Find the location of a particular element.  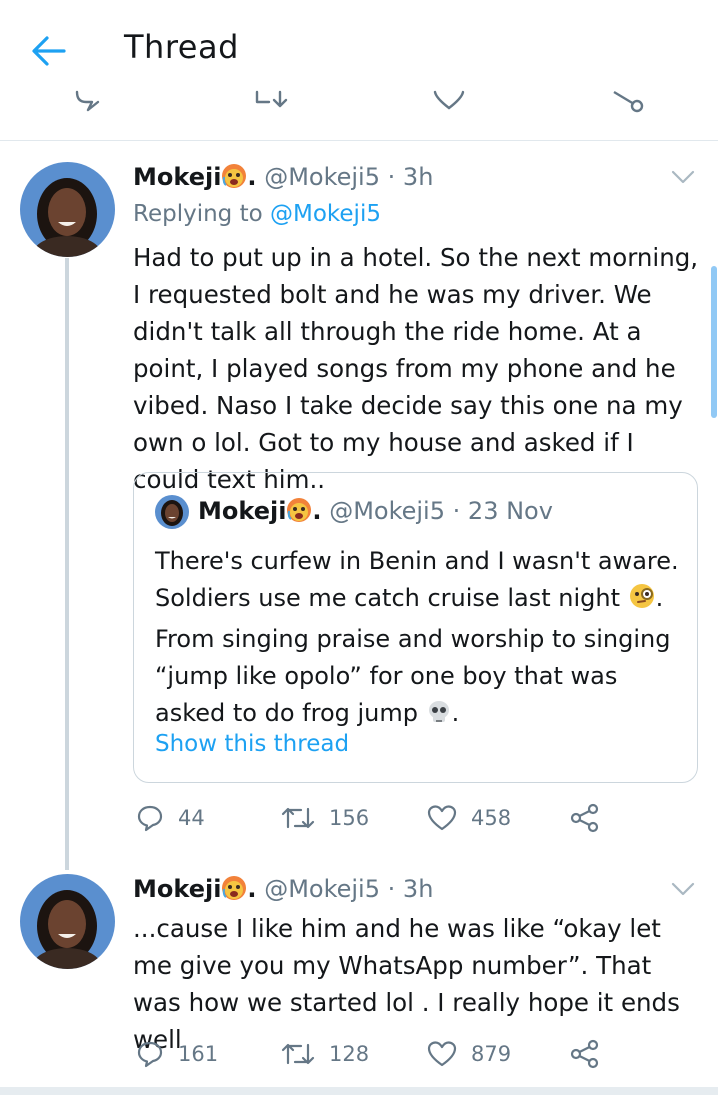

tweet-actions: 44 156 458 is located at coordinates (418, 818).